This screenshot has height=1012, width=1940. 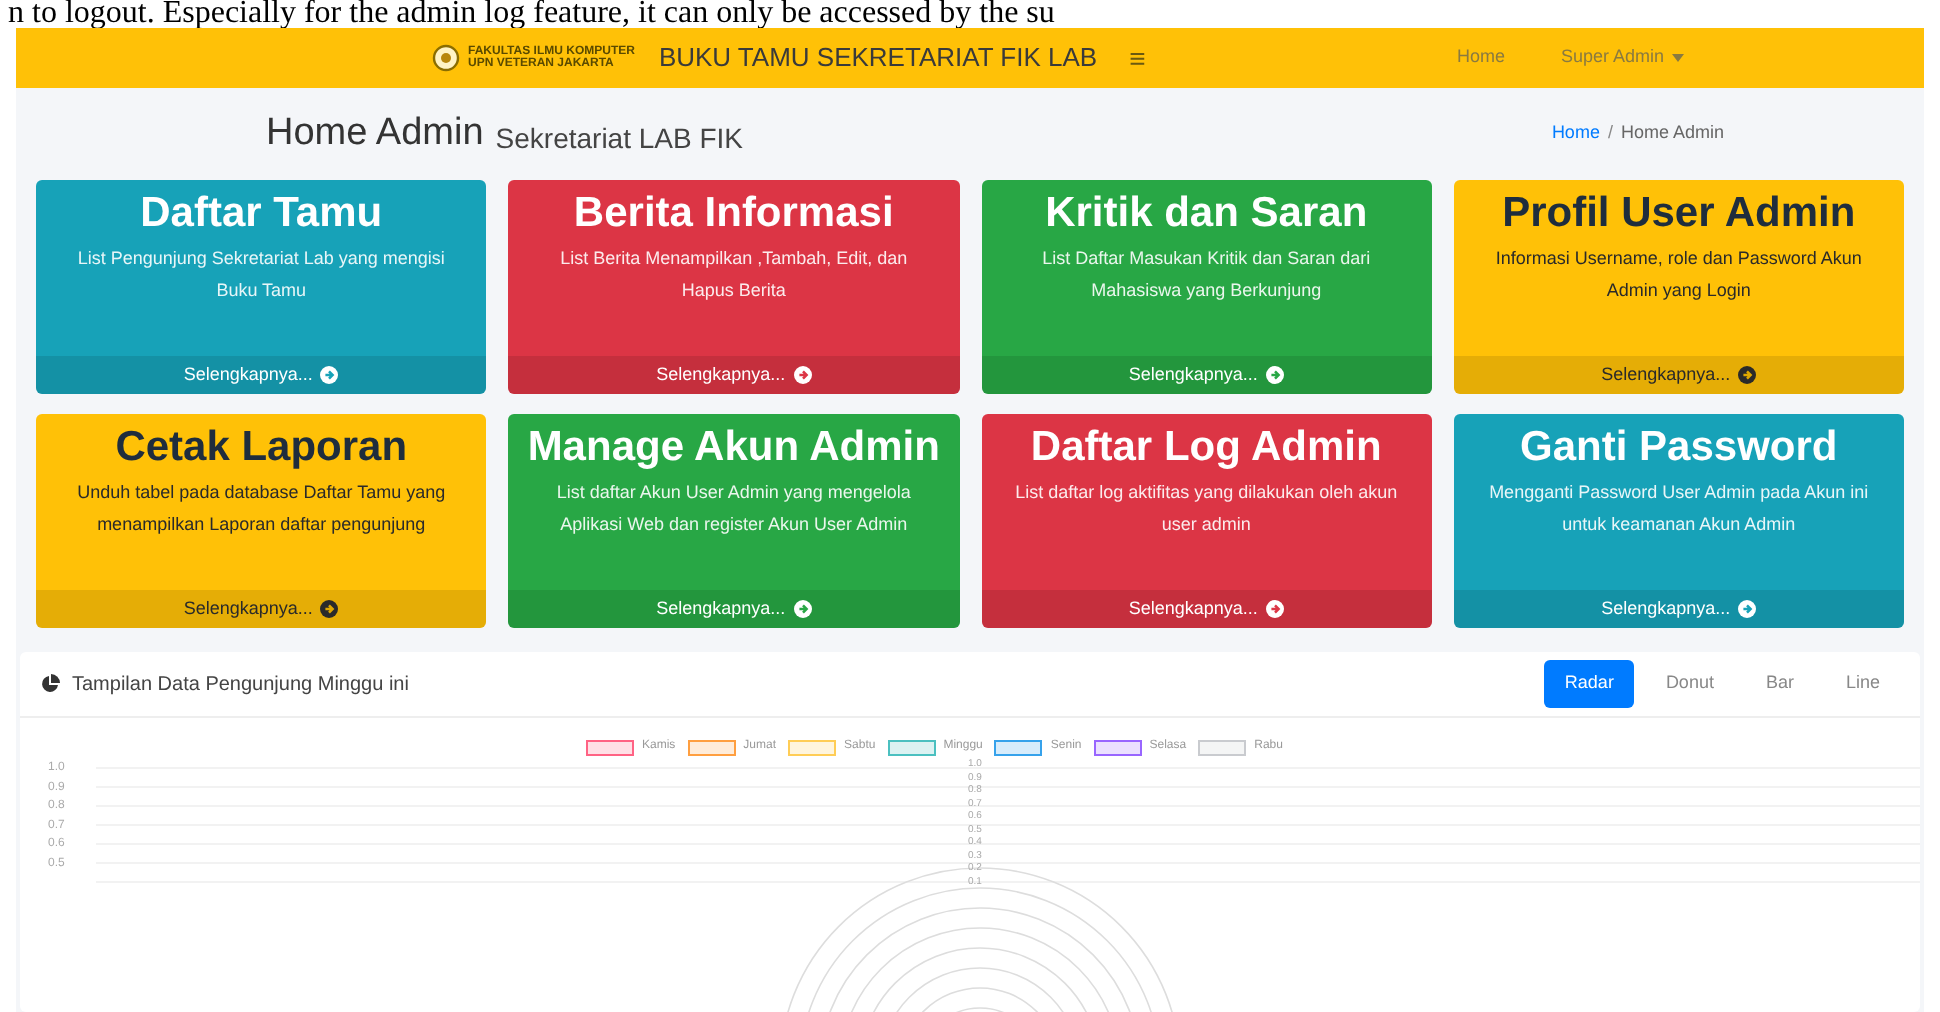 What do you see at coordinates (733, 214) in the screenshot?
I see `card-title: Berita Informasi` at bounding box center [733, 214].